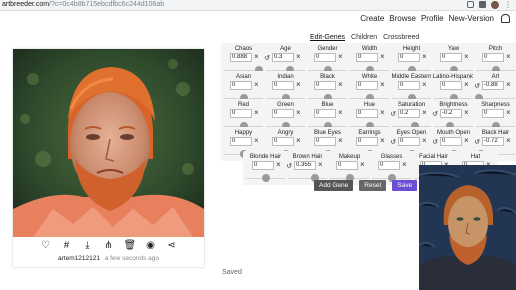 This screenshot has width=516, height=290. What do you see at coordinates (109, 246) in the screenshot?
I see `tree-icon: ⋔` at bounding box center [109, 246].